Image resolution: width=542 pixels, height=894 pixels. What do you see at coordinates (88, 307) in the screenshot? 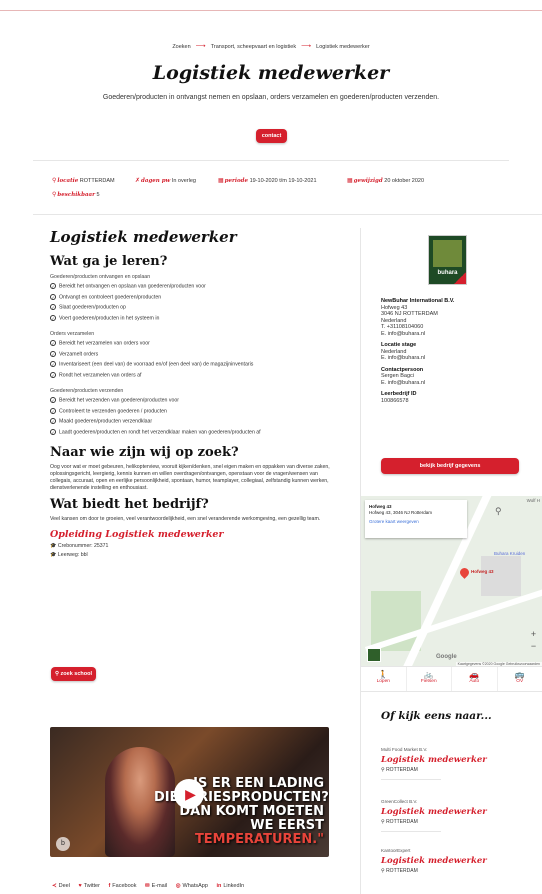
I see `list-item: ✓ Slaat goederen/producten op` at bounding box center [88, 307].